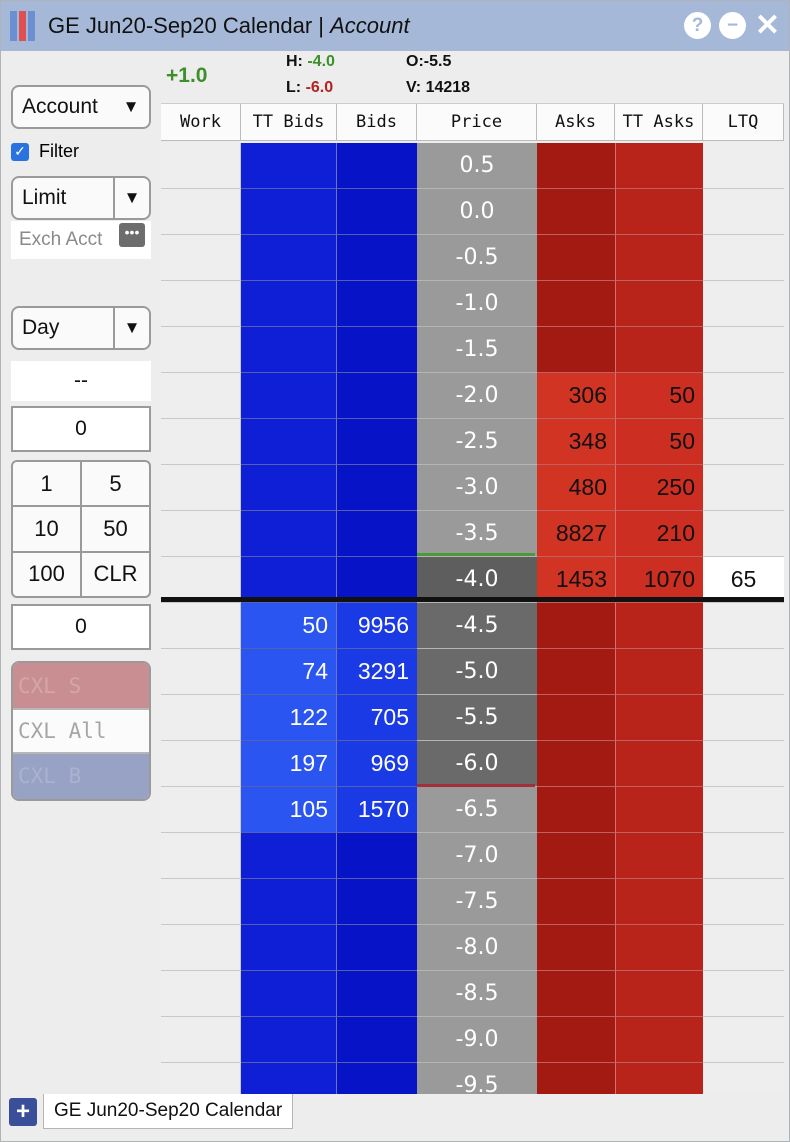 The width and height of the screenshot is (790, 1142). Describe the element at coordinates (472, 902) in the screenshot. I see `ladder-row: -7.5` at that location.